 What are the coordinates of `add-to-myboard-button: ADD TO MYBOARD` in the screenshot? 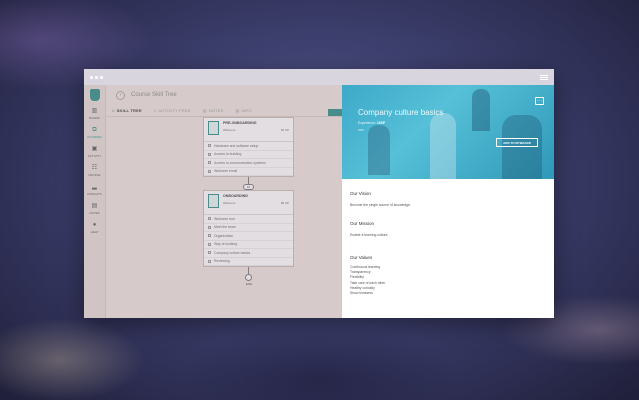 It's located at (517, 142).